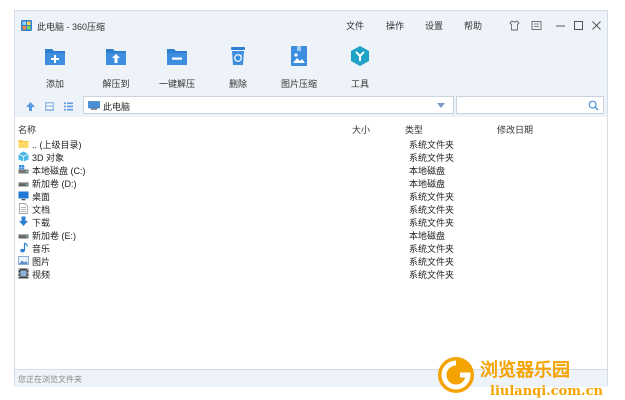  What do you see at coordinates (311, 273) in the screenshot?
I see `list-item: 视频 系统文件夹` at bounding box center [311, 273].